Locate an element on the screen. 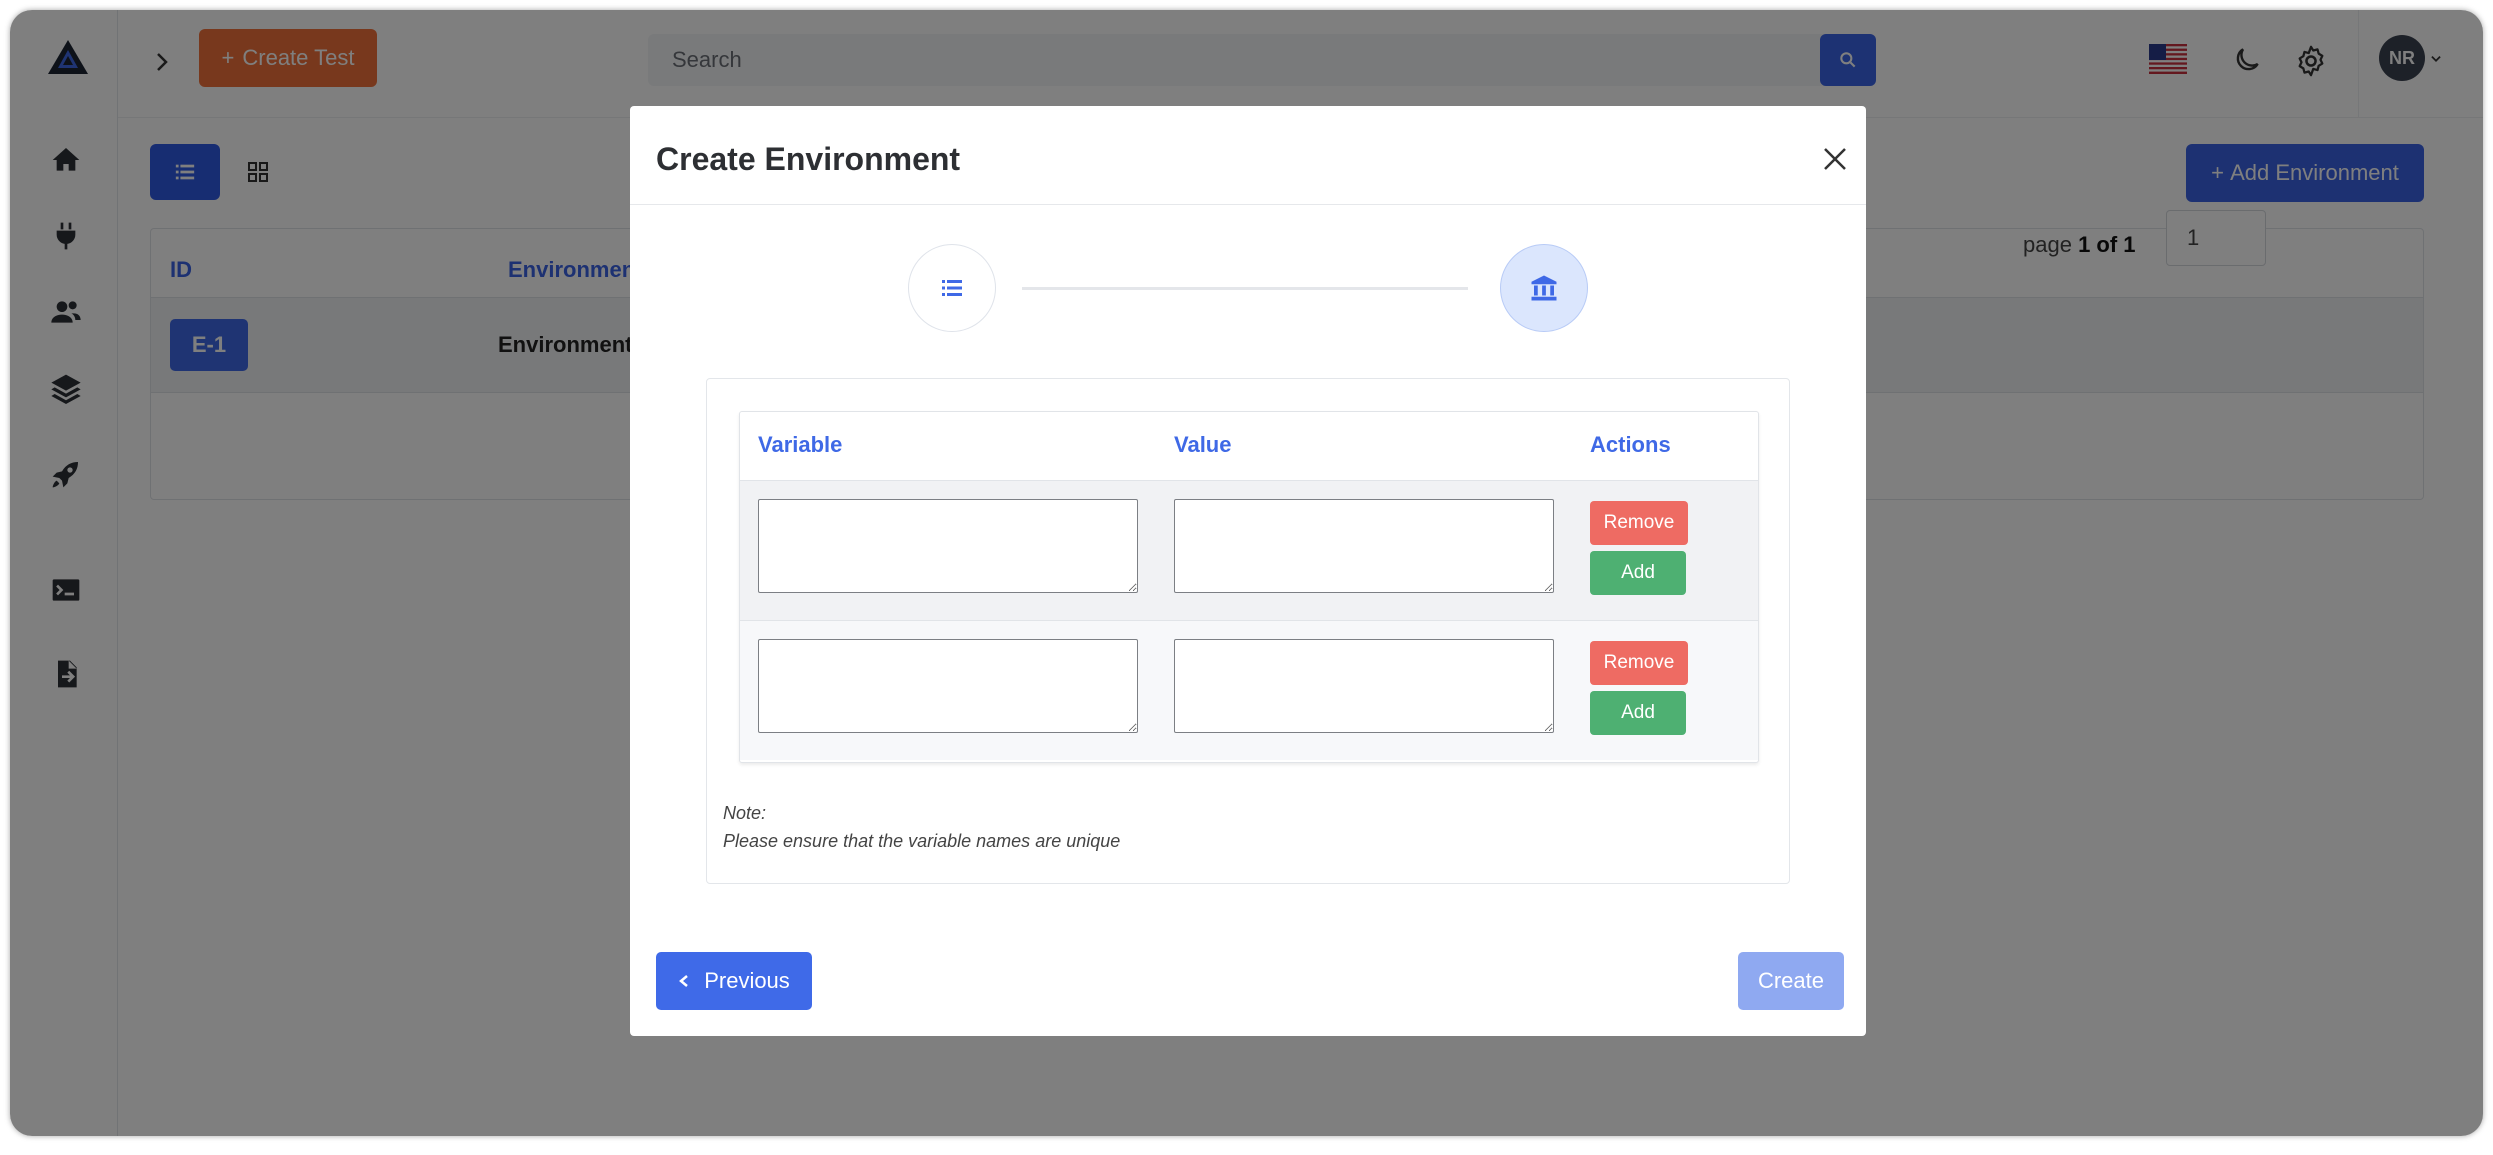 This screenshot has width=2493, height=1155. previous-button: Previous is located at coordinates (734, 981).